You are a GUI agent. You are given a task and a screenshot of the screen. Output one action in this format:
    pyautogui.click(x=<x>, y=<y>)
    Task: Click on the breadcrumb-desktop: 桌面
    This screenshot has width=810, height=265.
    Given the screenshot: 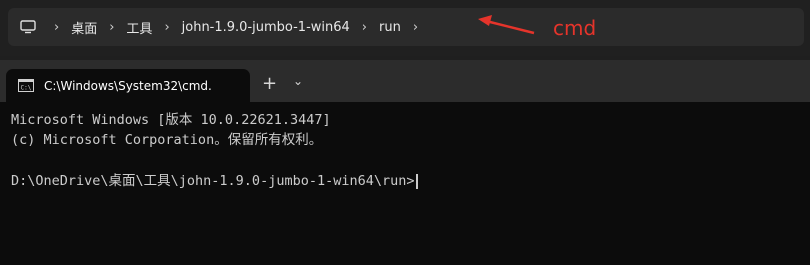 What is the action you would take?
    pyautogui.click(x=84, y=27)
    